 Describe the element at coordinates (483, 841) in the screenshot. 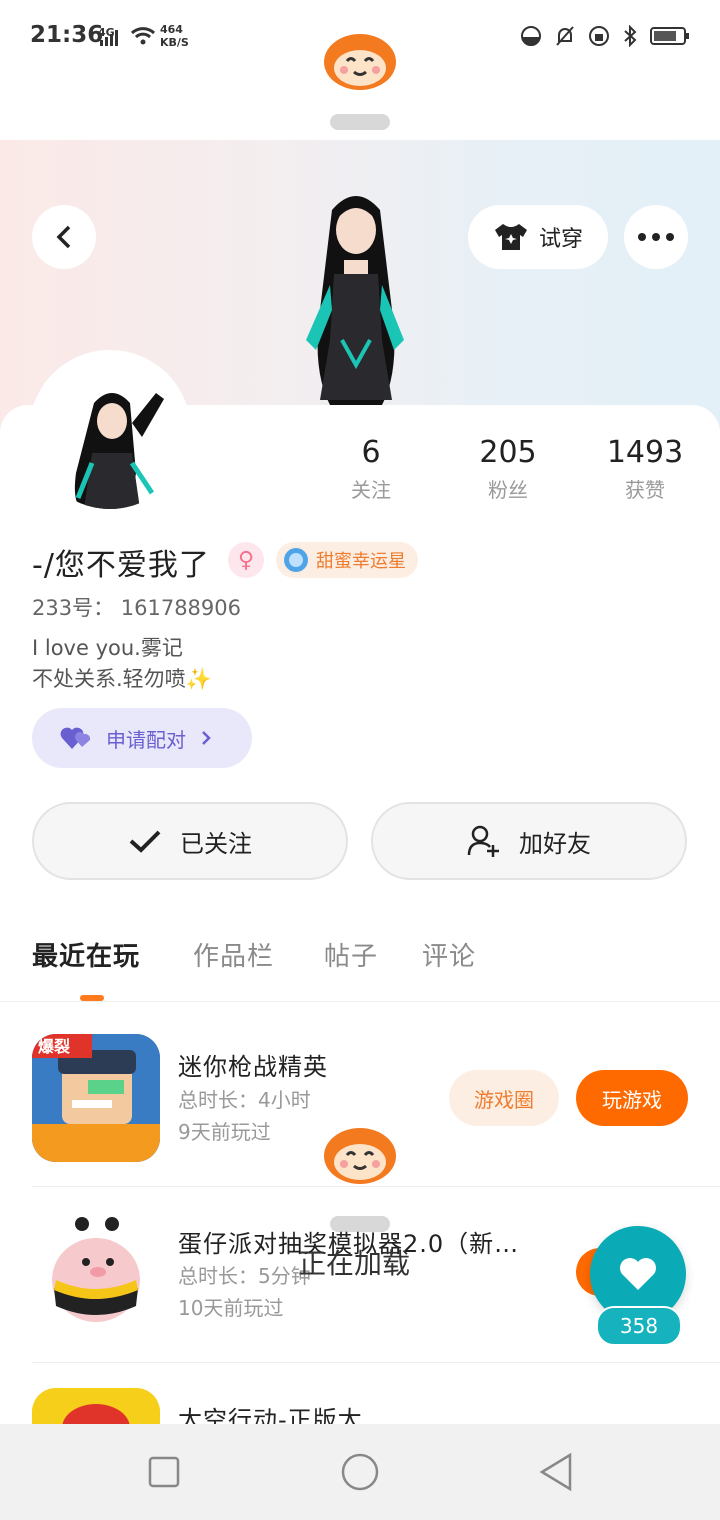

I see `add-person-icon` at that location.